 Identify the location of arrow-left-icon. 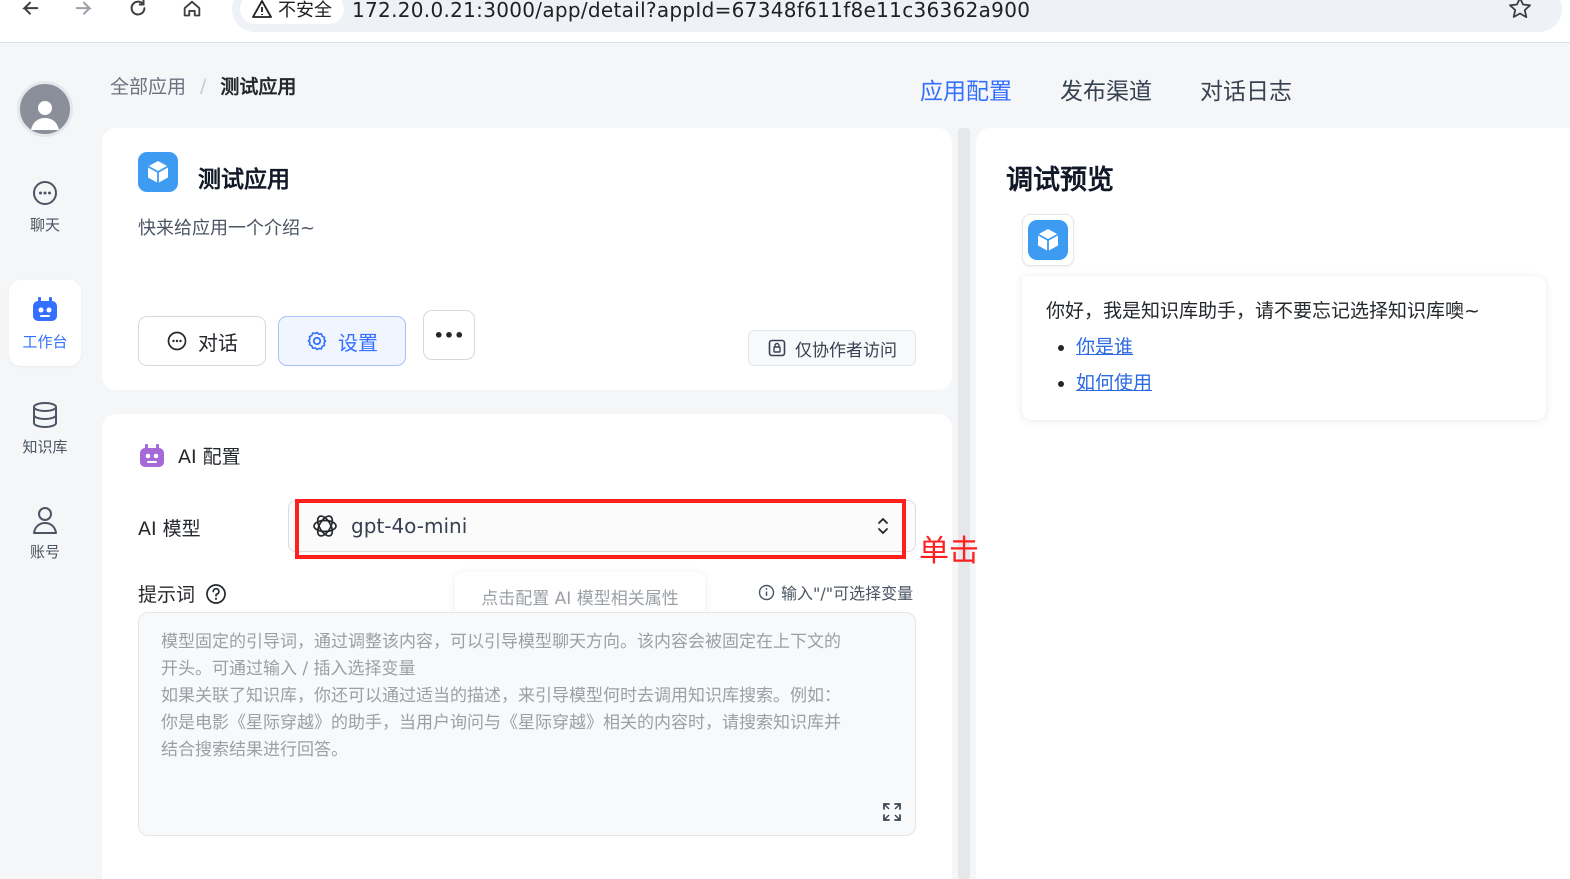
(30, 8).